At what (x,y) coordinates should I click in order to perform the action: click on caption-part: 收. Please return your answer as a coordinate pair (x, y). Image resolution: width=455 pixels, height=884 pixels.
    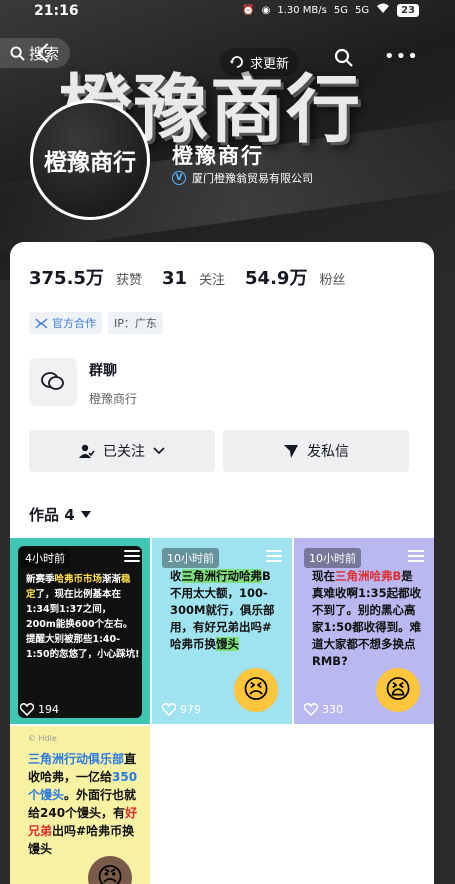
    Looking at the image, I should click on (176, 576).